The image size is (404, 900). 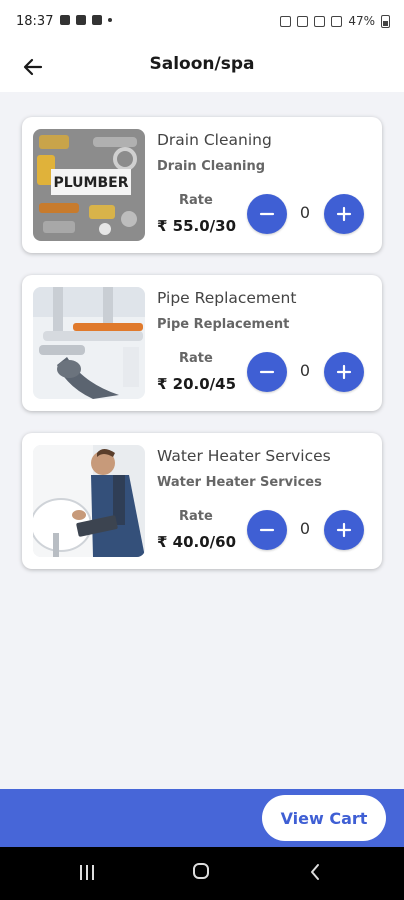 I want to click on alarm-icon, so click(x=286, y=21).